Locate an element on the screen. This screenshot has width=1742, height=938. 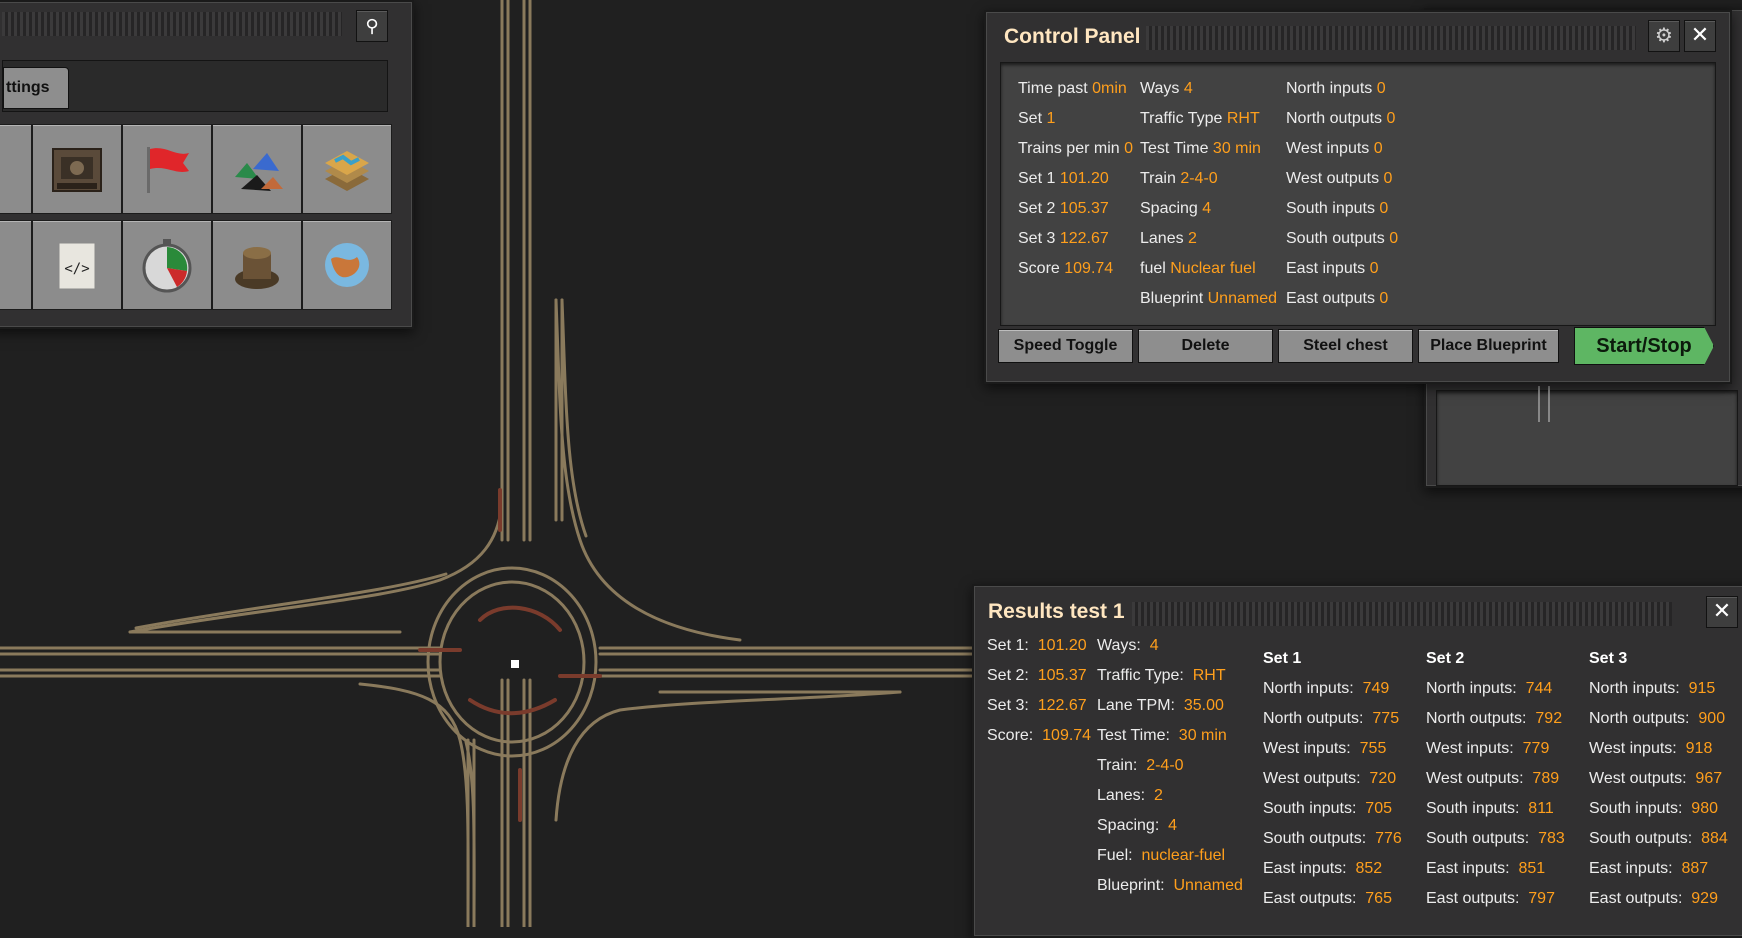
result-set2-row: North outputs: 792 is located at coordinates (1494, 719).